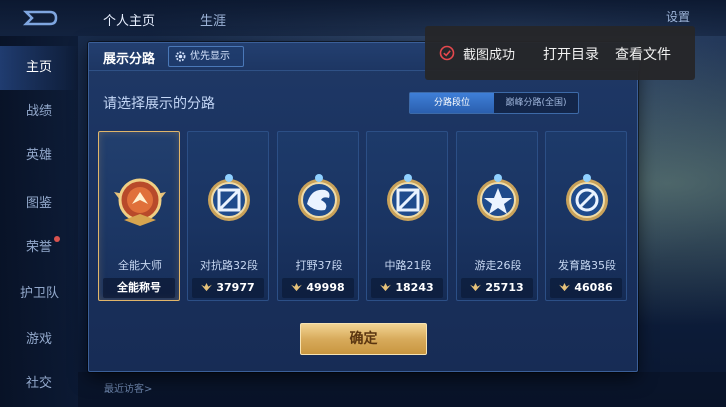  I want to click on bottom-strip, so click(402, 389).